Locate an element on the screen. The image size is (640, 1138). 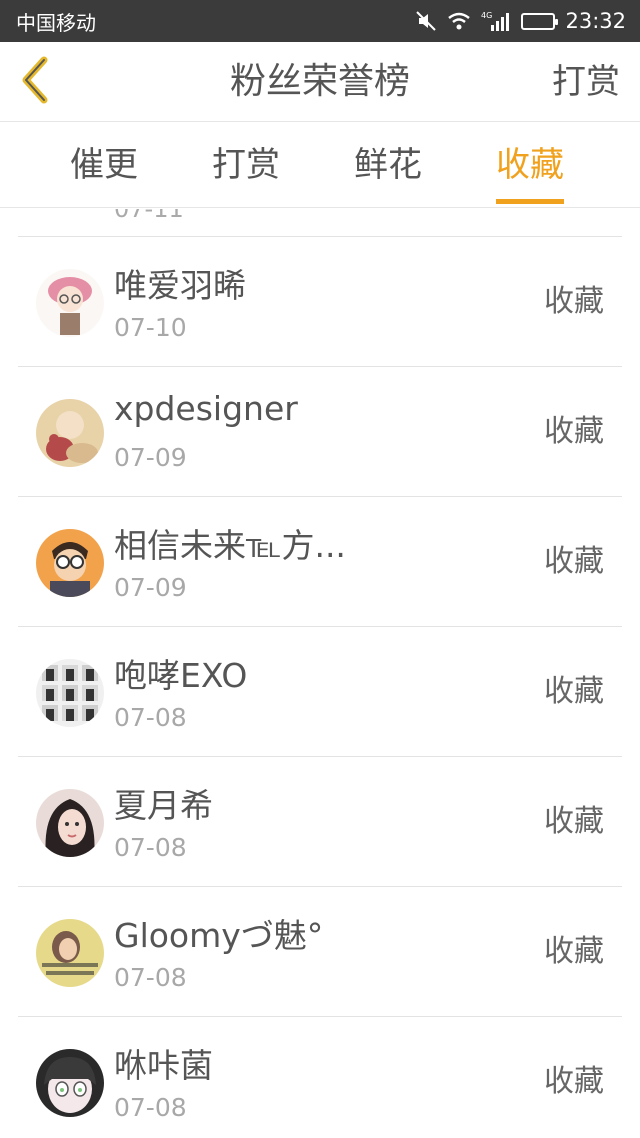
page-title: 粉丝荣誉榜 is located at coordinates (319, 81).